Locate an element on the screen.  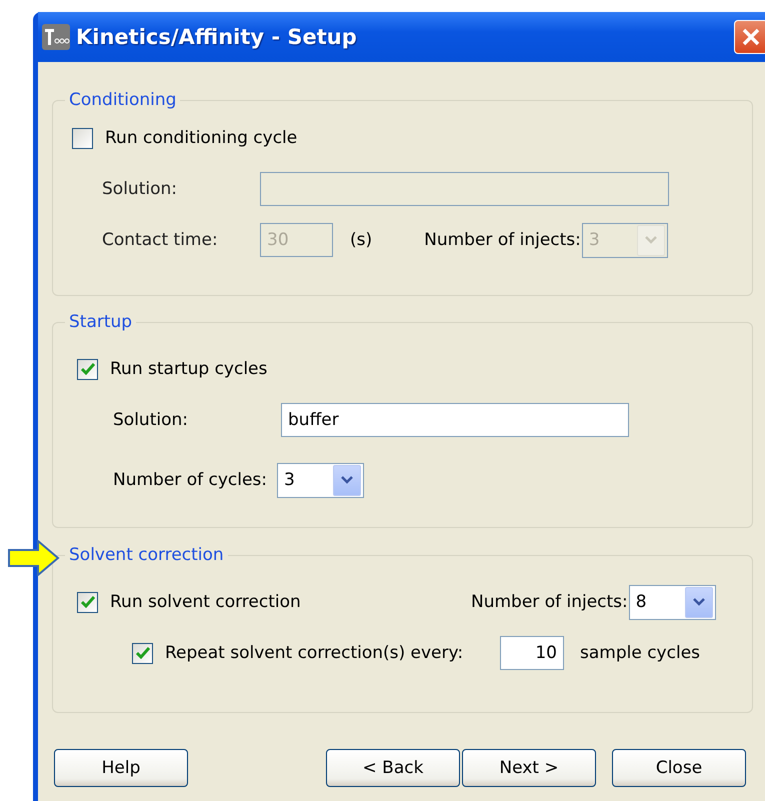
field-label: Contact time: is located at coordinates (160, 240).